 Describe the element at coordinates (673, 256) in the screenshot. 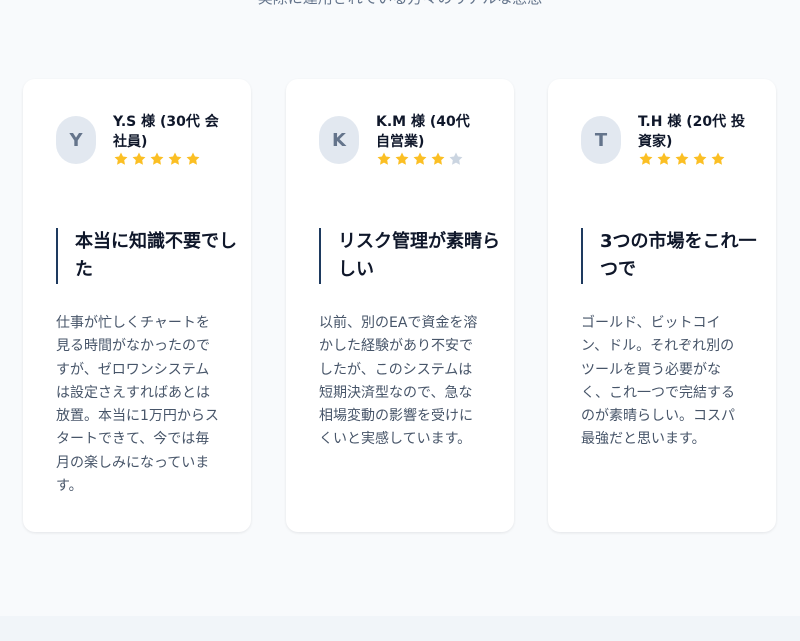

I see `testimonial-headline: 3つの市場をこれ一つで` at that location.